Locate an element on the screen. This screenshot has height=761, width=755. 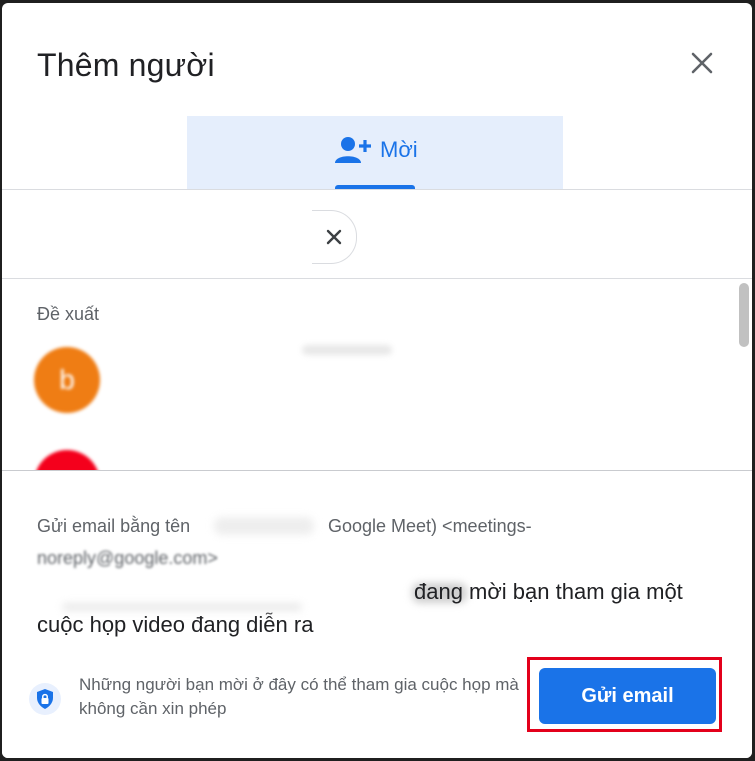
blurred-sender-name is located at coordinates (264, 526).